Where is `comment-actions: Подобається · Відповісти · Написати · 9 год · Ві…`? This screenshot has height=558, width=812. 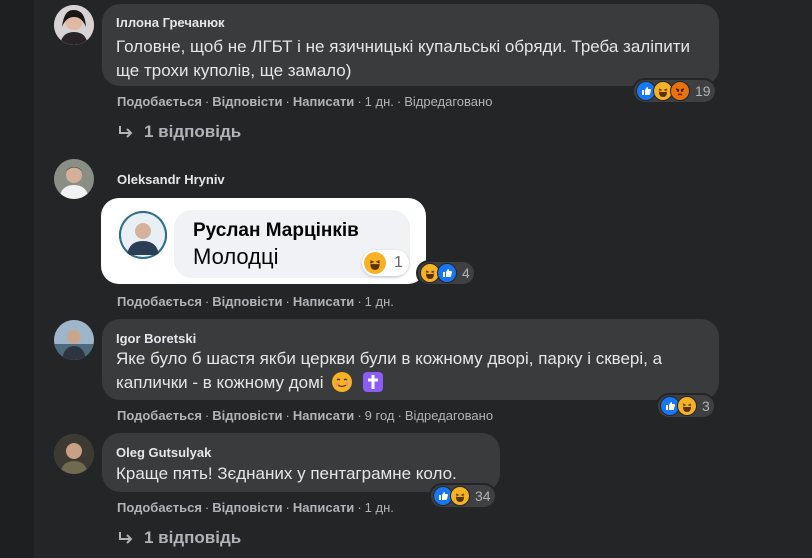 comment-actions: Подобається · Відповісти · Написати · 9 год · Ві… is located at coordinates (305, 415).